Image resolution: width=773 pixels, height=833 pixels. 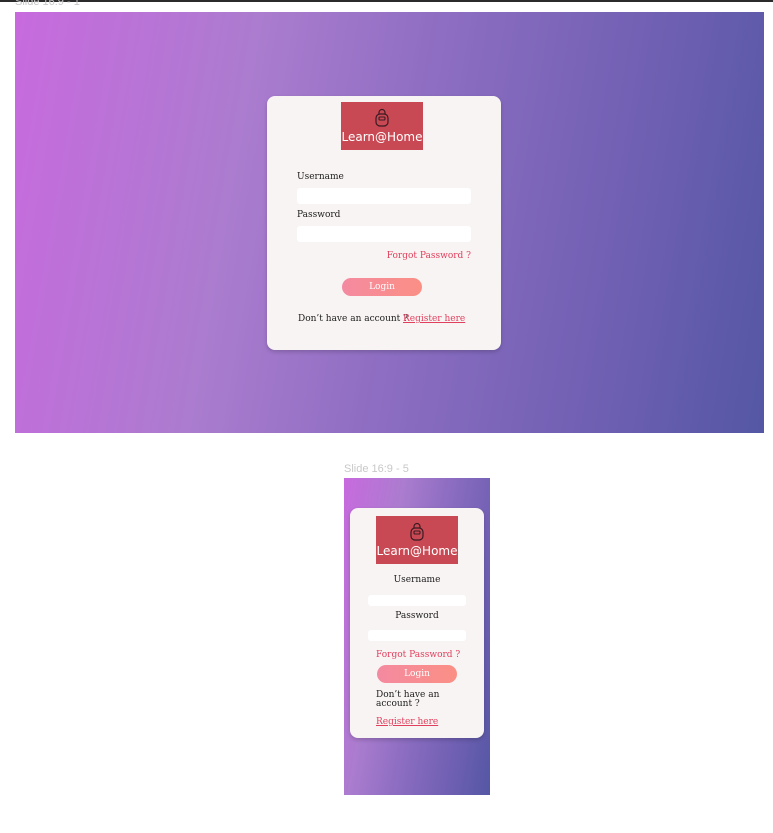 What do you see at coordinates (353, 319) in the screenshot?
I see `desktop-no-account-text: Don’t have an account ?` at bounding box center [353, 319].